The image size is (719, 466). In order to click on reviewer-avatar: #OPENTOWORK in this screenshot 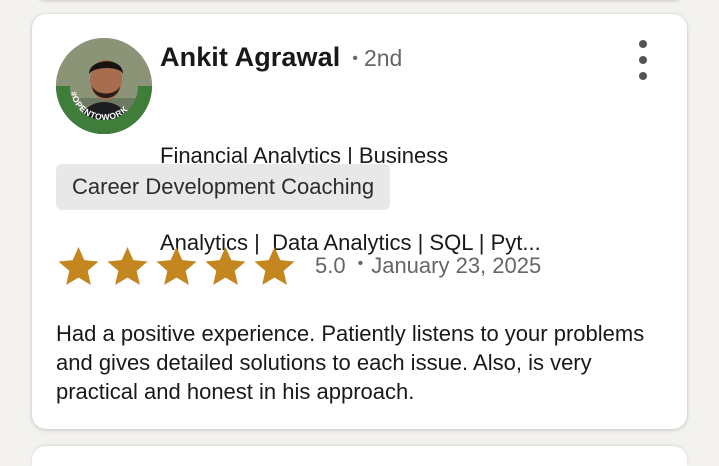, I will do `click(104, 86)`.